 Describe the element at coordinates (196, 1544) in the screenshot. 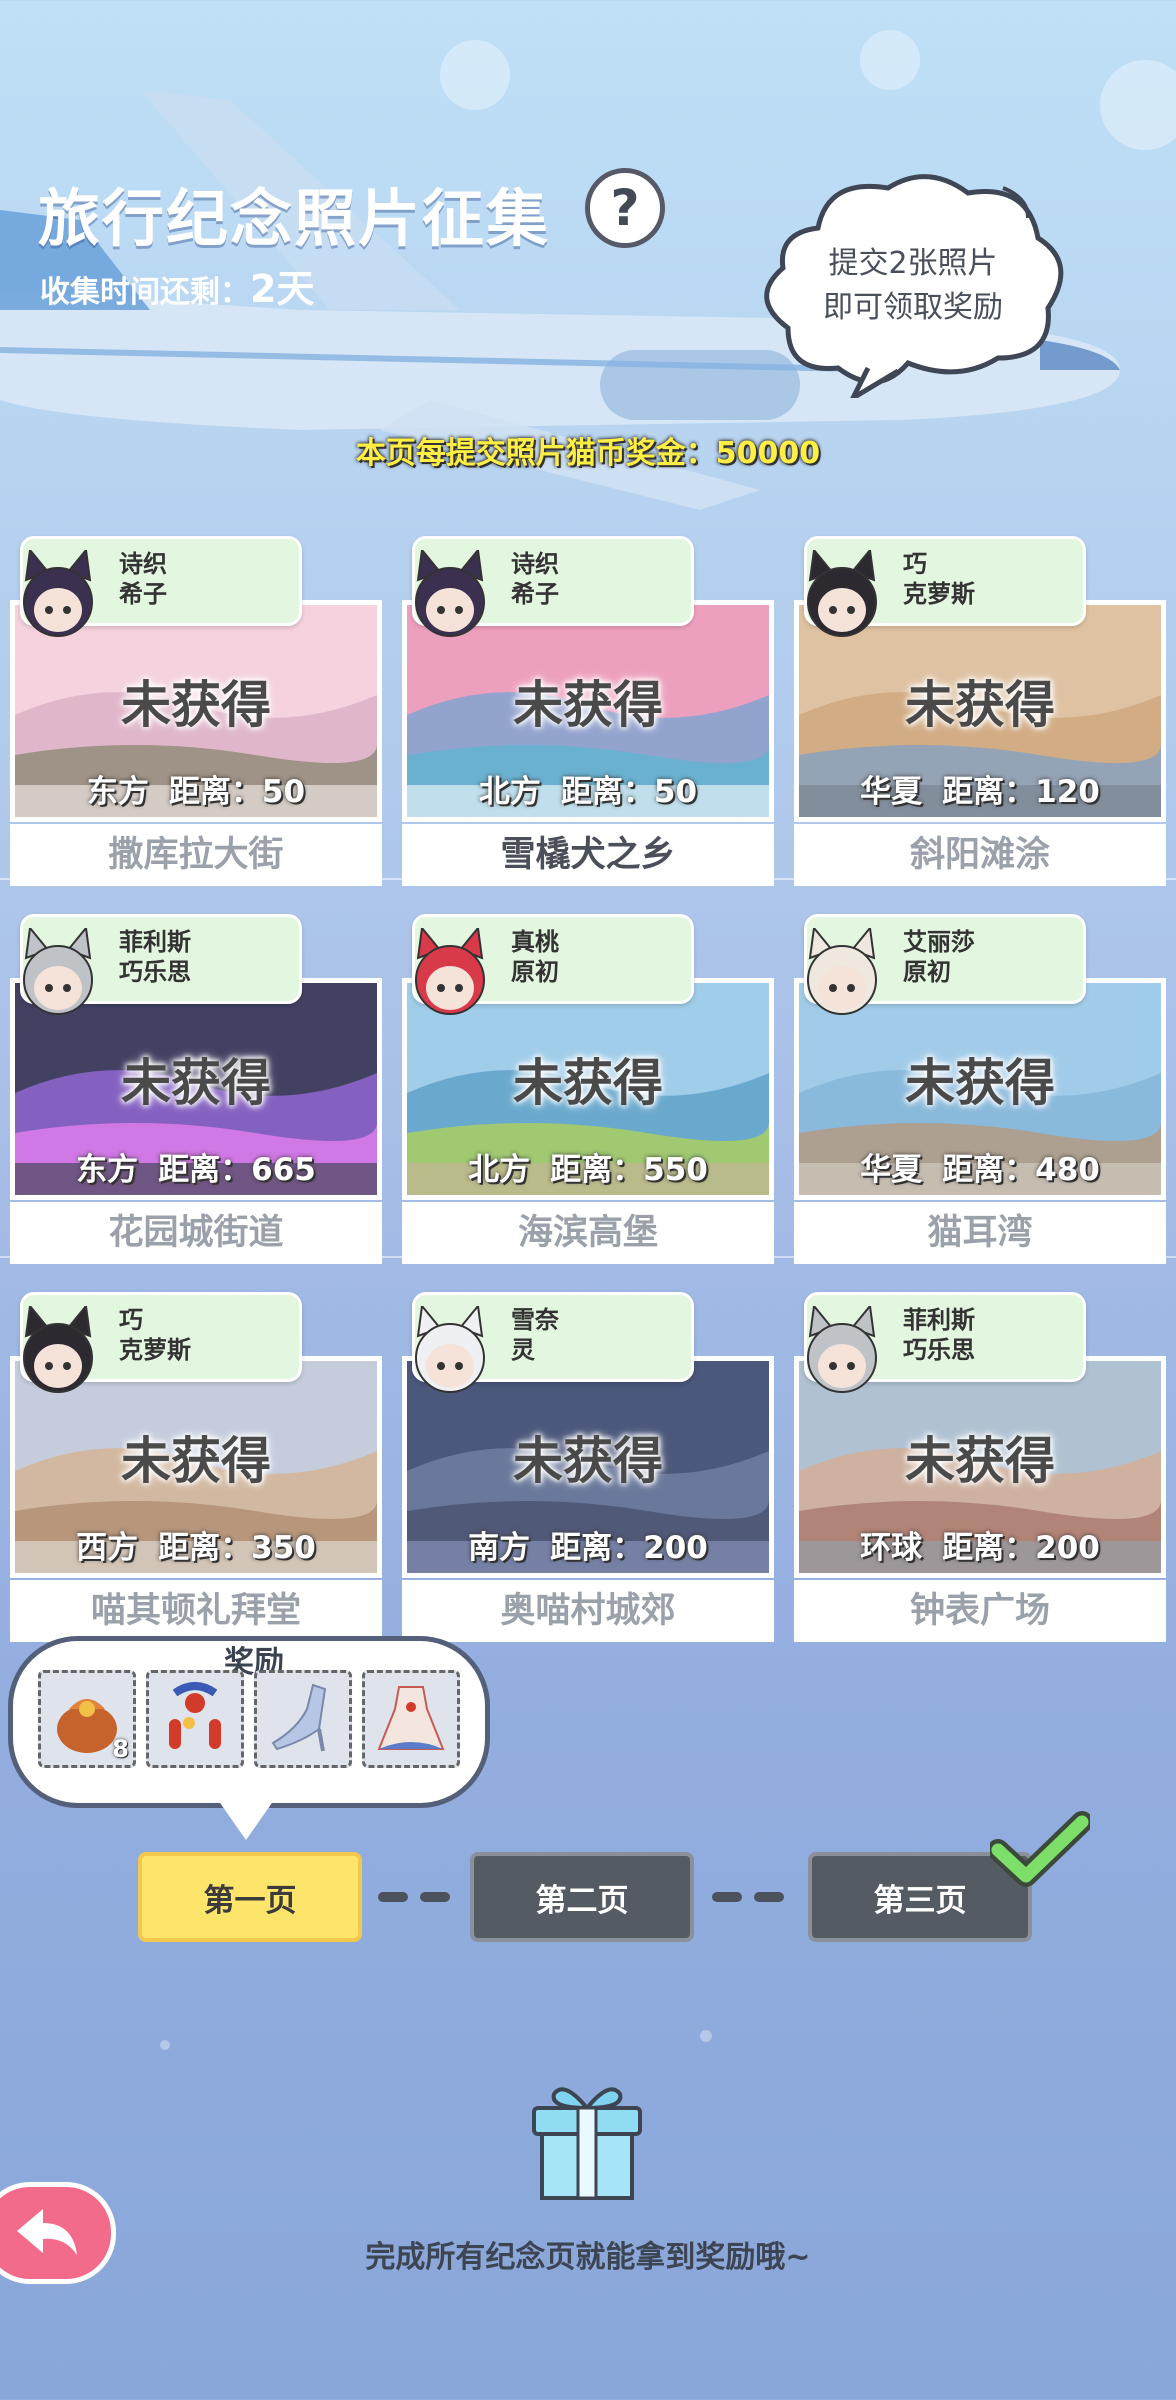

I see `photo-distance: 西方 距离：350` at that location.